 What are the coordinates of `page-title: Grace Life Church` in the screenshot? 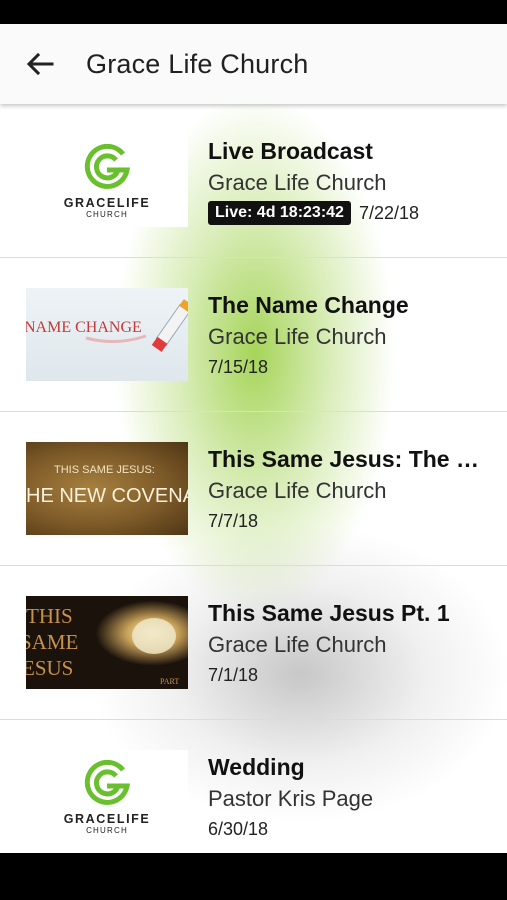 It's located at (197, 63).